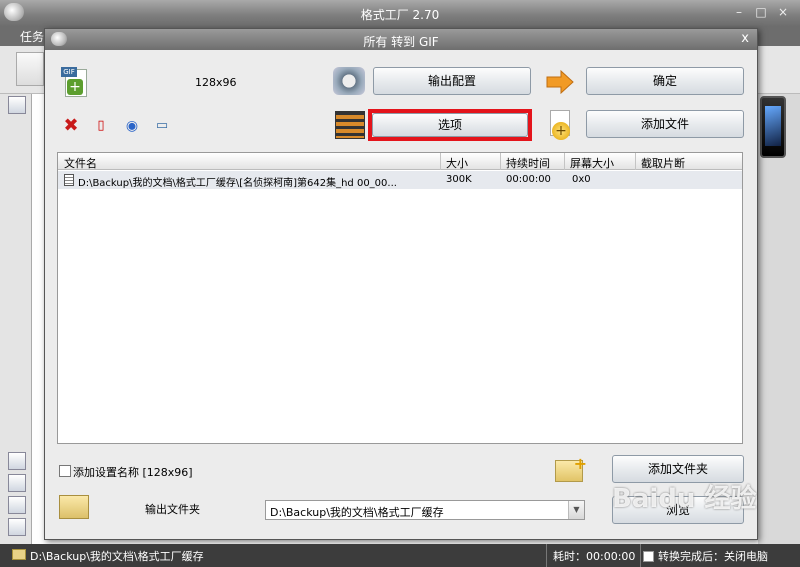 Image resolution: width=800 pixels, height=567 pixels. I want to click on column-header-screen-size: 屏幕大小, so click(592, 163).